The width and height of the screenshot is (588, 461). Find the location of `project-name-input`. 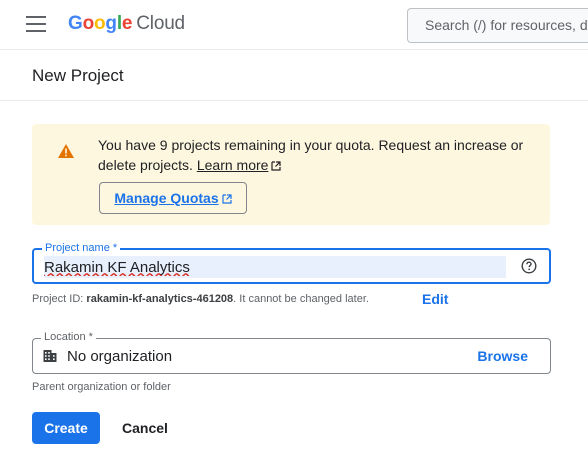

project-name-input is located at coordinates (275, 267).